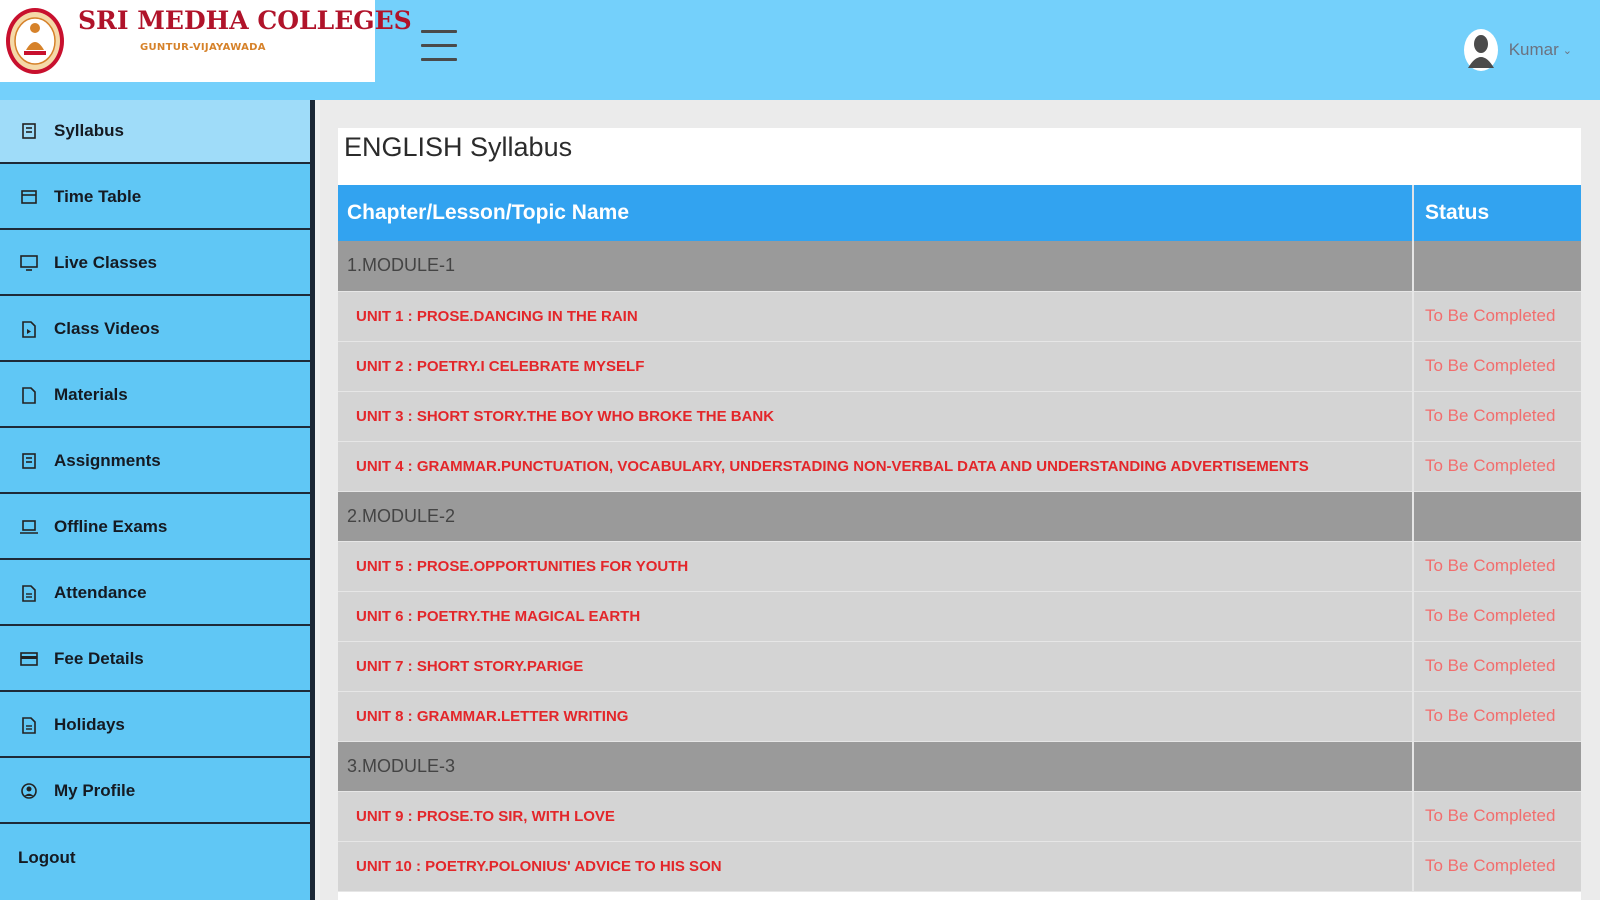 This screenshot has width=1600, height=900. I want to click on college-logo: SRI MEDHA COLLEGES GUNTUR-VIJAYAWADA, so click(206, 41).